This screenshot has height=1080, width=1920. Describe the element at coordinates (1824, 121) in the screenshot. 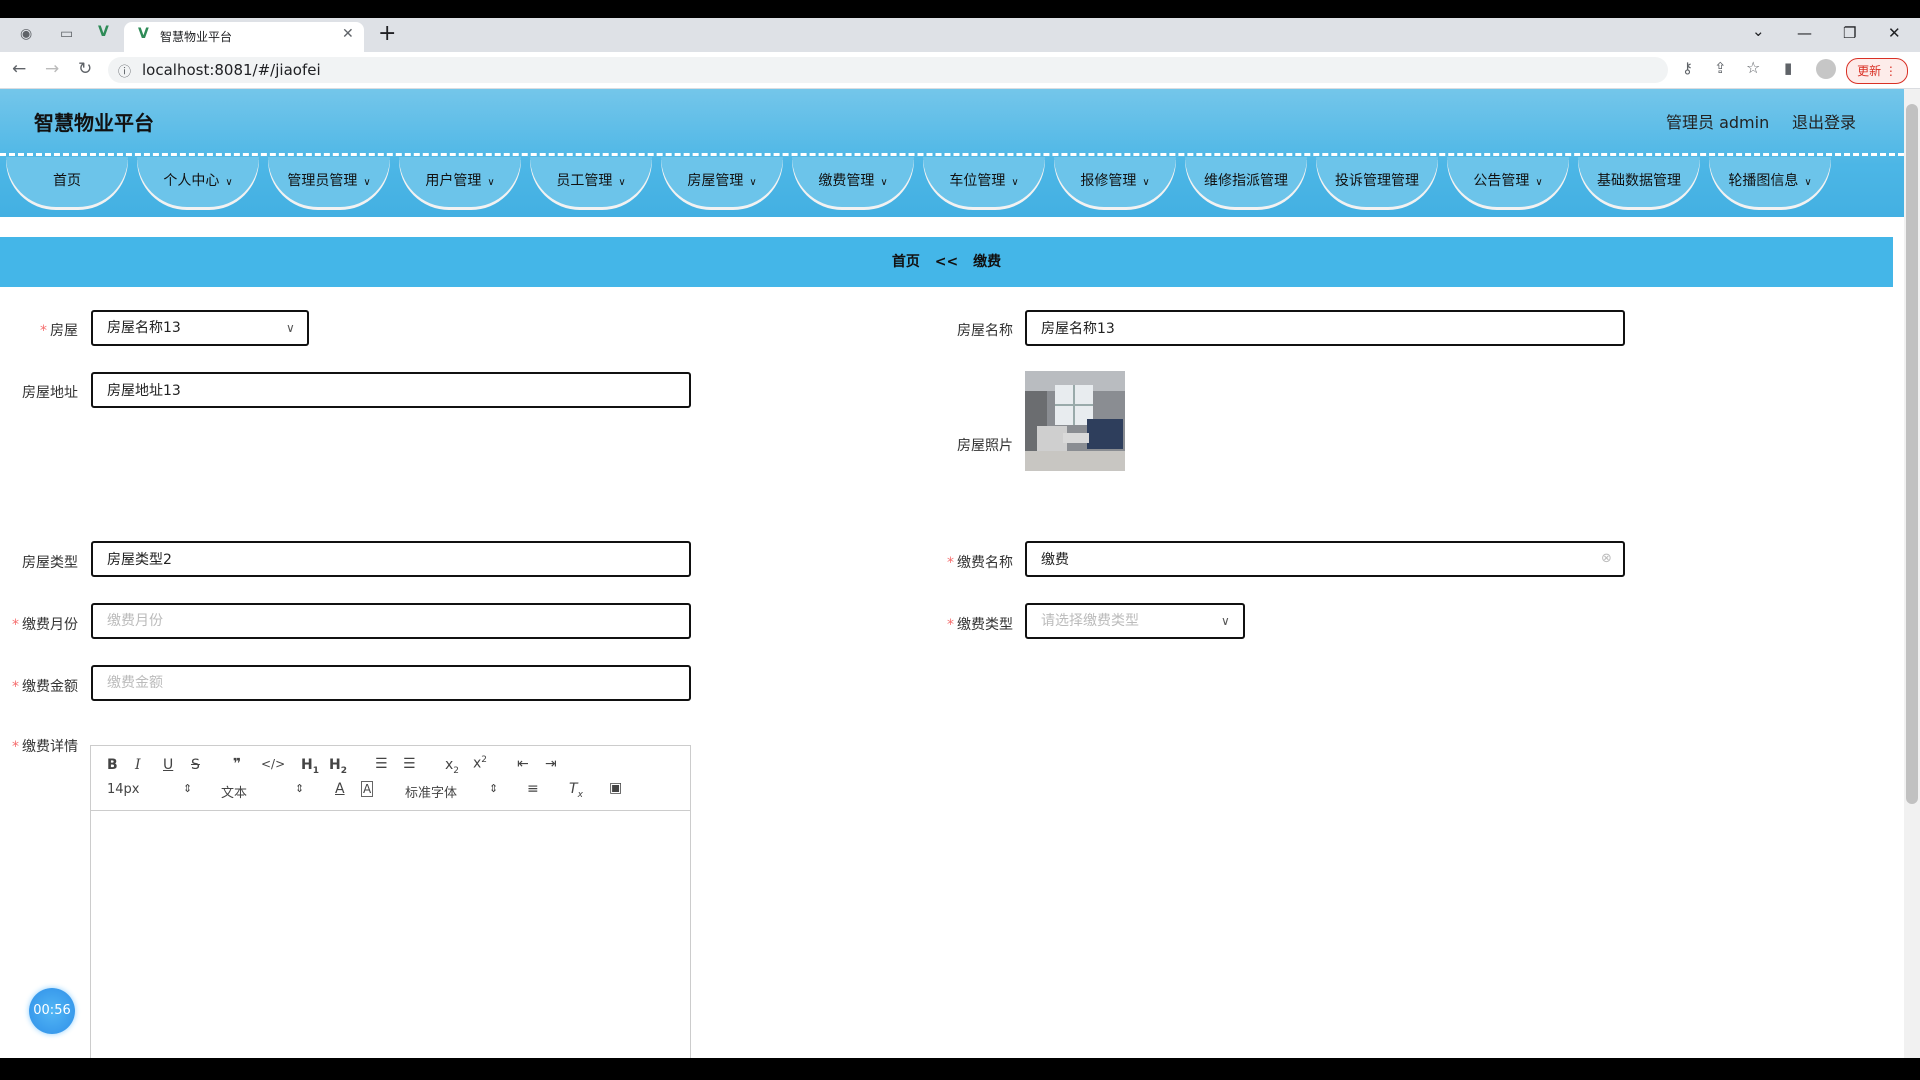

I see `logout-link: 退出登录` at that location.